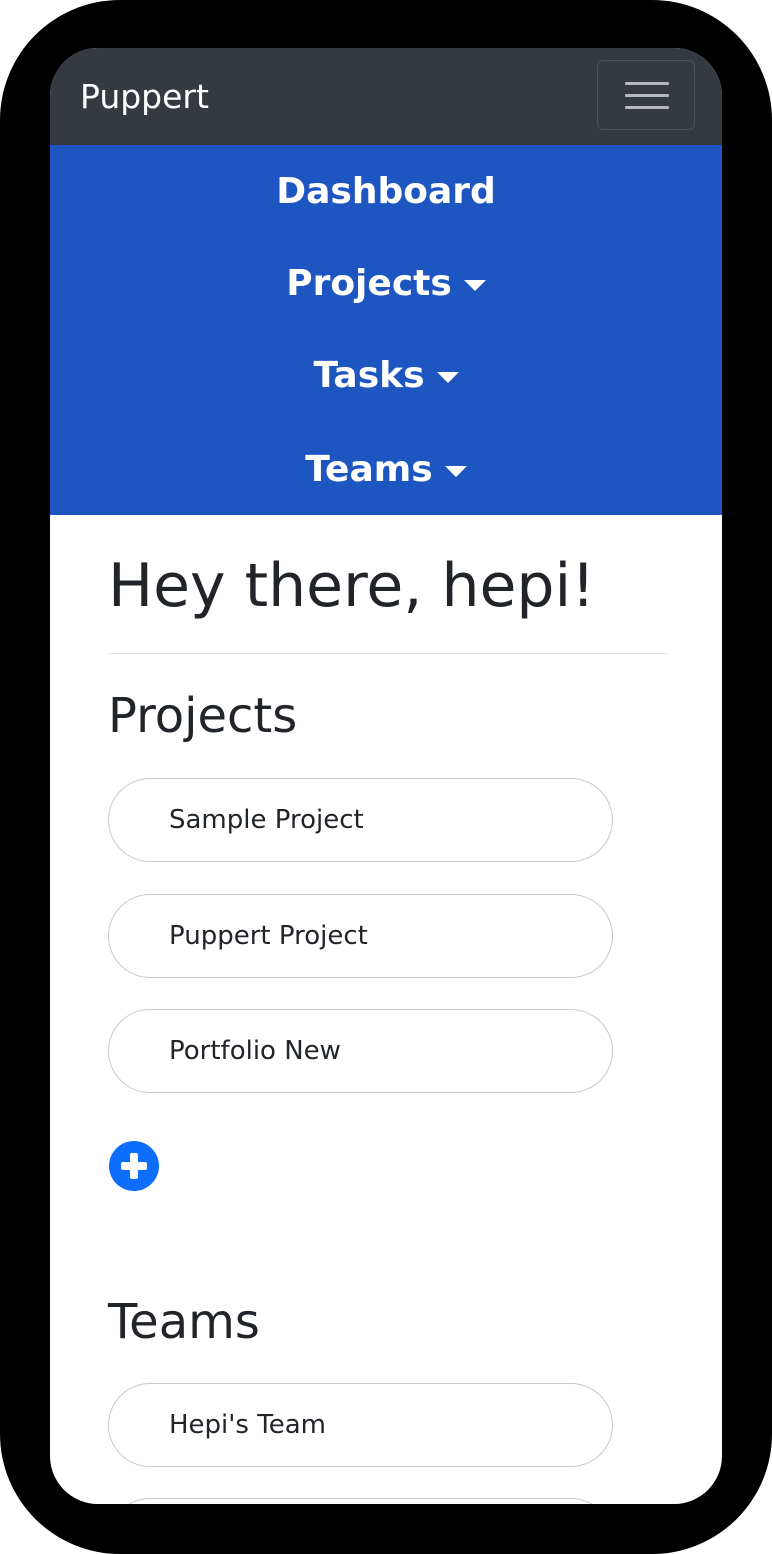 The image size is (772, 1554). I want to click on nav-item-tasks: Tasks, so click(386, 375).